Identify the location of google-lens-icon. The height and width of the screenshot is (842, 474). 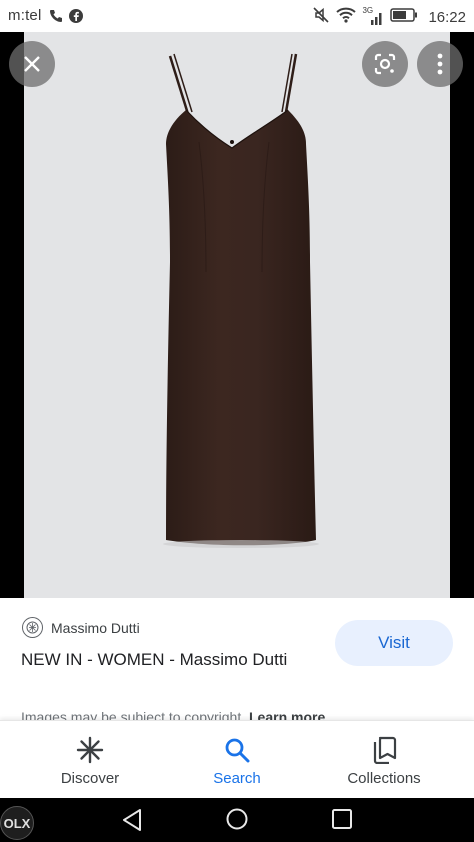
(385, 64).